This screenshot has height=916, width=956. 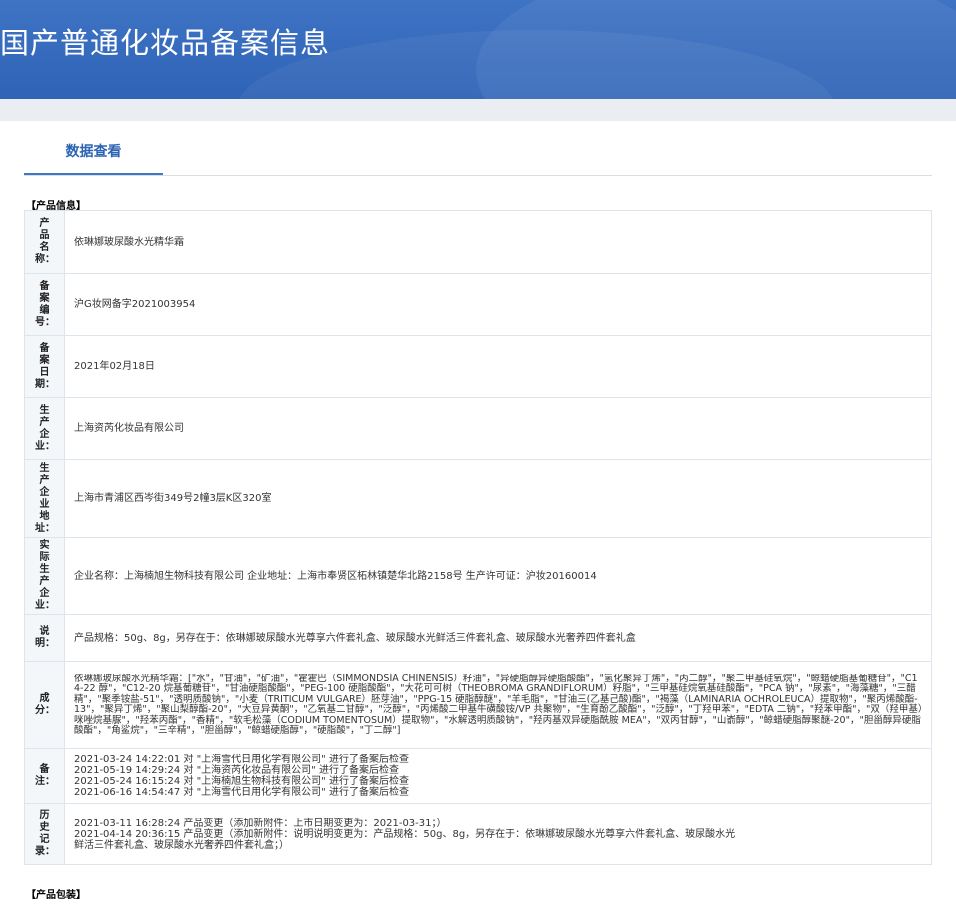 I want to click on table-row: 生产企业地址： 上海市青浦区西岑街349号2幢3层K区320室, so click(x=478, y=498).